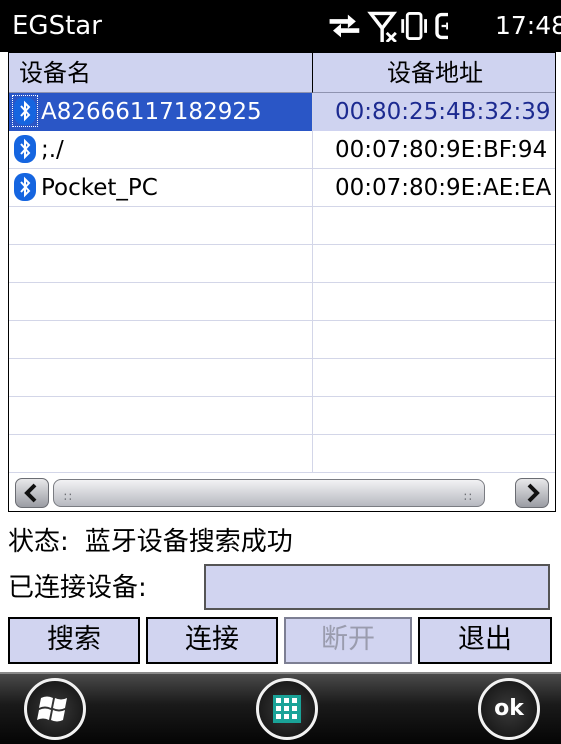 This screenshot has width=561, height=744. I want to click on column-header-name: 设备名, so click(161, 73).